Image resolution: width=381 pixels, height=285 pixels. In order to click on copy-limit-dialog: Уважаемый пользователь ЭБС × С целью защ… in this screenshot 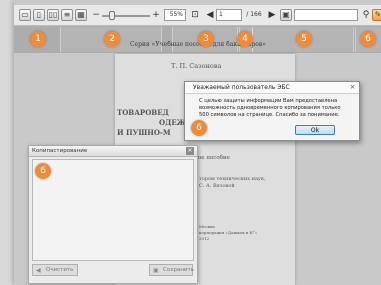, I will do `click(272, 111)`.